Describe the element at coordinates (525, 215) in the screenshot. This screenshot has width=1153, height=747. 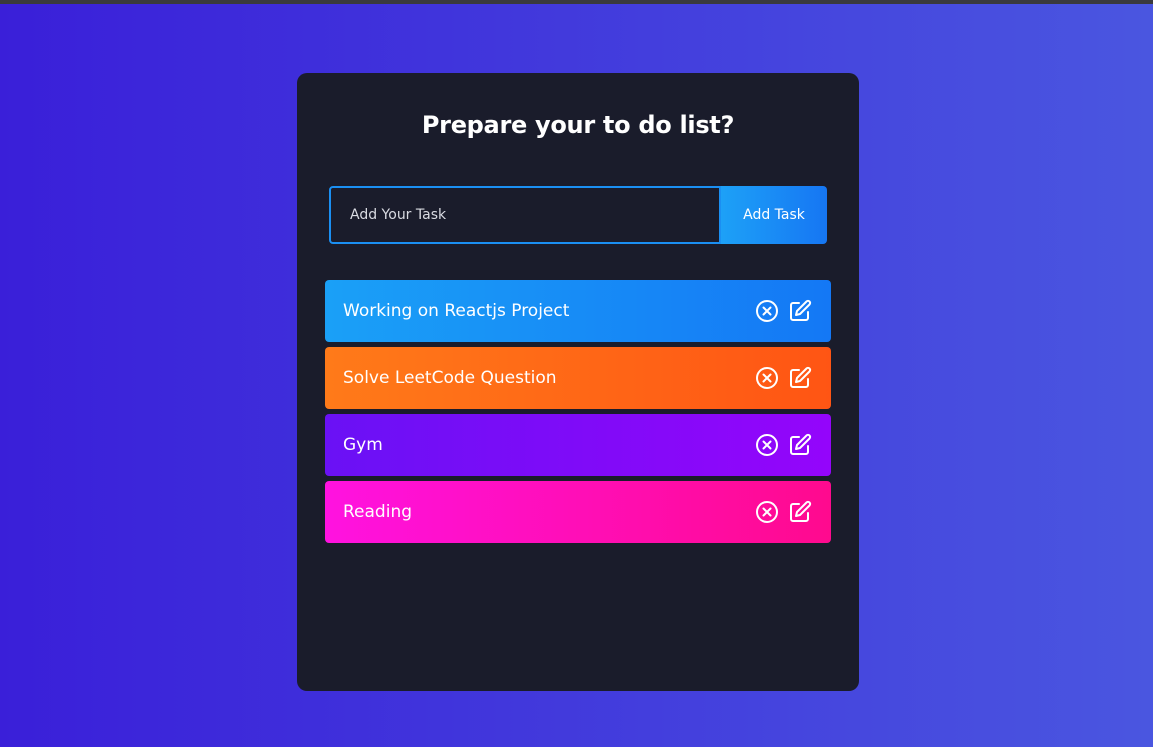
I see `task-input` at that location.